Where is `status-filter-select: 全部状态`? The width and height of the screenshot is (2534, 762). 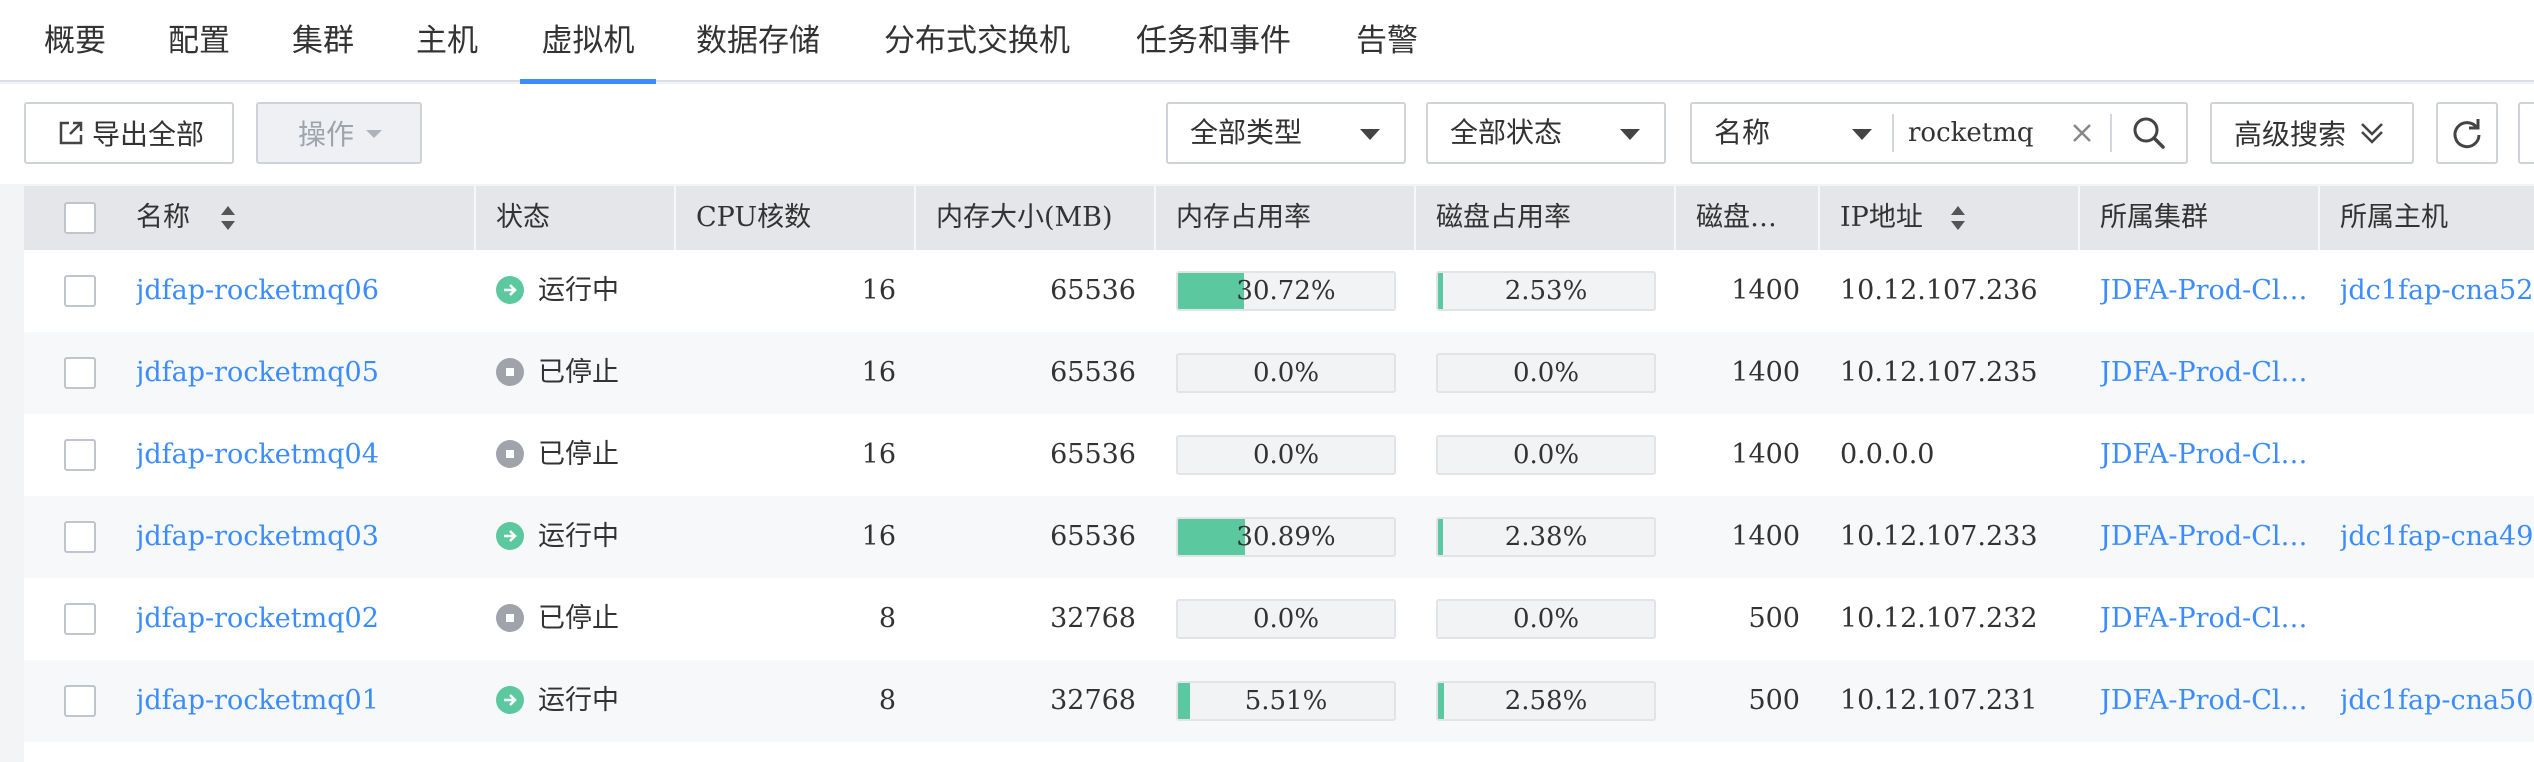
status-filter-select: 全部状态 is located at coordinates (1546, 133).